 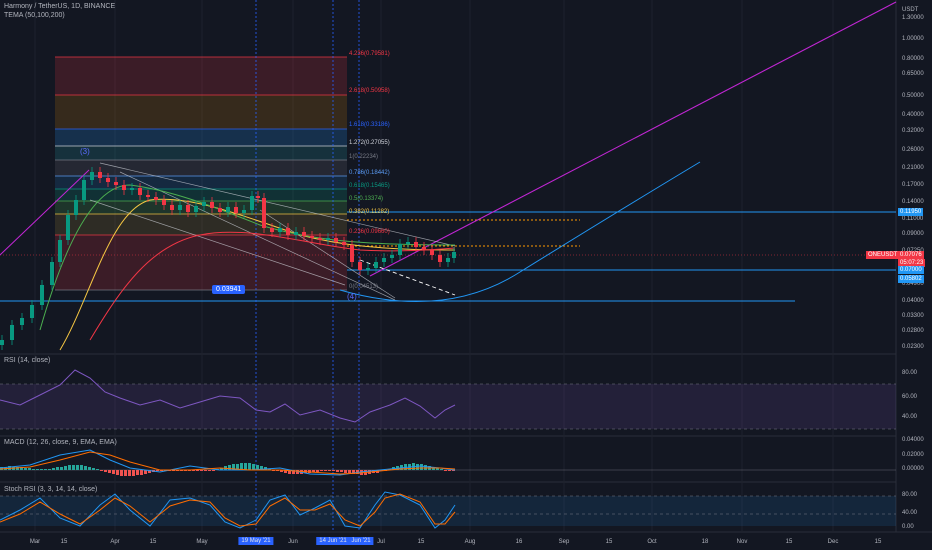 I want to click on fib-level-label: 0(0.04513), so click(x=364, y=287).